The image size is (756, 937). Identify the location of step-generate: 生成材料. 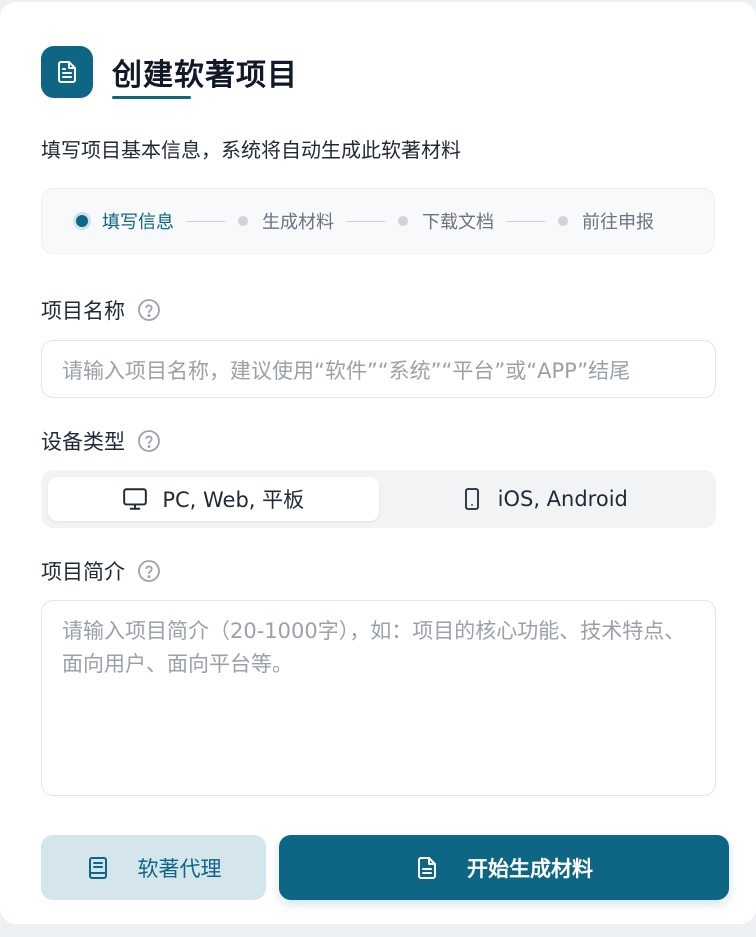
(286, 221).